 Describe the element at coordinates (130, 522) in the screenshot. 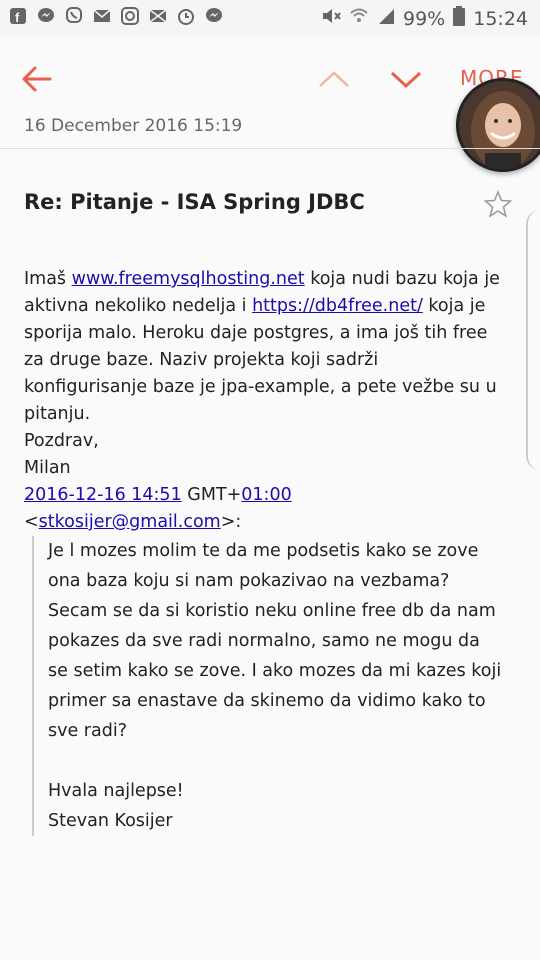

I see `quote-email-link: stkosijer@gmail.com` at that location.